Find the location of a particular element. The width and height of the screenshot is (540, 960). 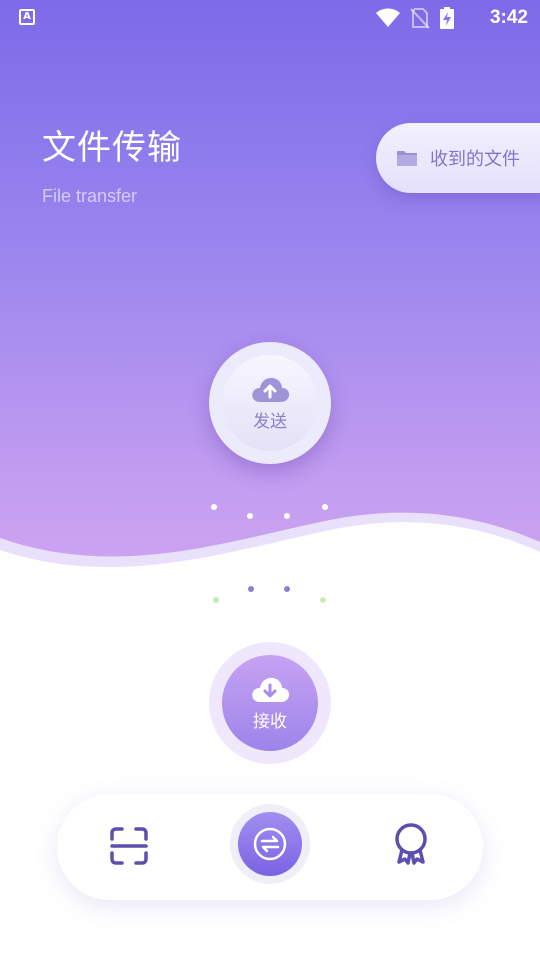

receive-button-inner: 接收 is located at coordinates (270, 703).